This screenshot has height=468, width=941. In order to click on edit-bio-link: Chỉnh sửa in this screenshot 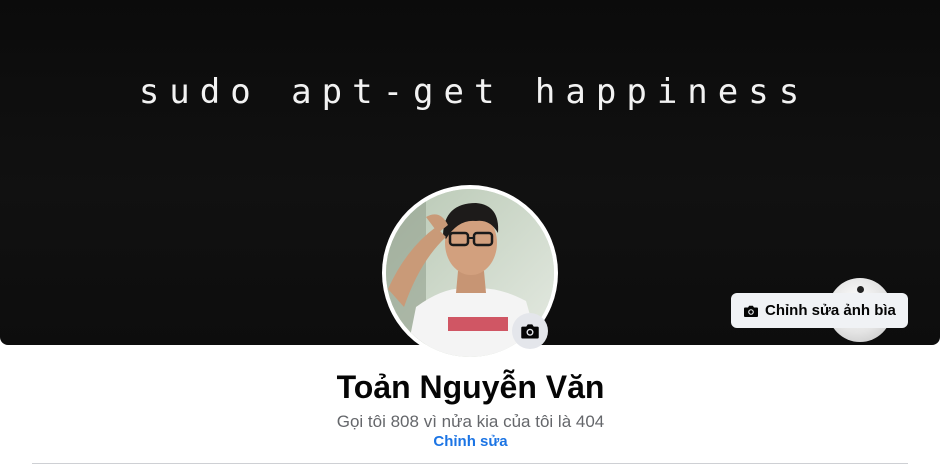, I will do `click(470, 441)`.